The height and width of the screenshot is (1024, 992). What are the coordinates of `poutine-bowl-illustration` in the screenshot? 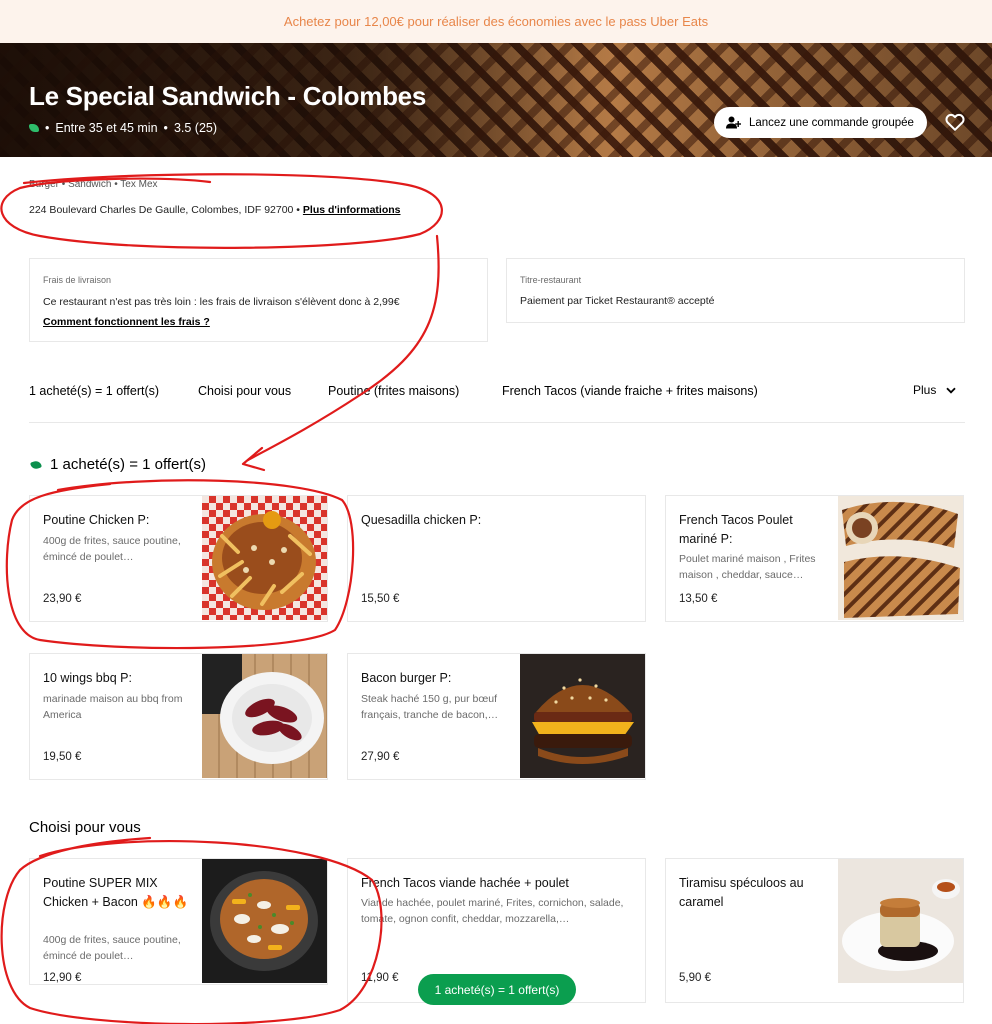 It's located at (264, 921).